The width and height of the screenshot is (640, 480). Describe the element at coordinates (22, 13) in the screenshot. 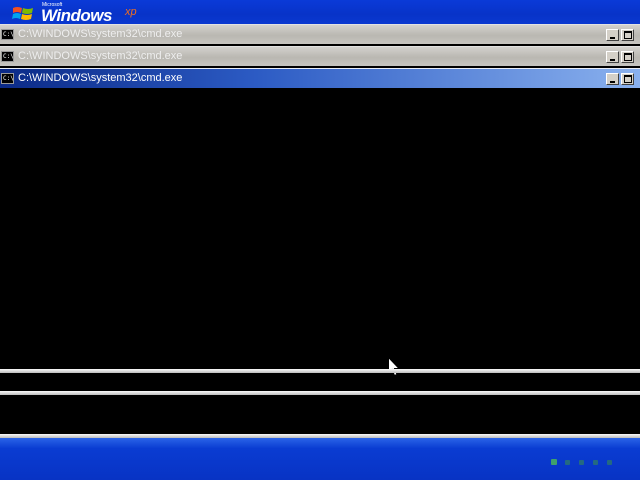

I see `windows-flag-icon` at that location.